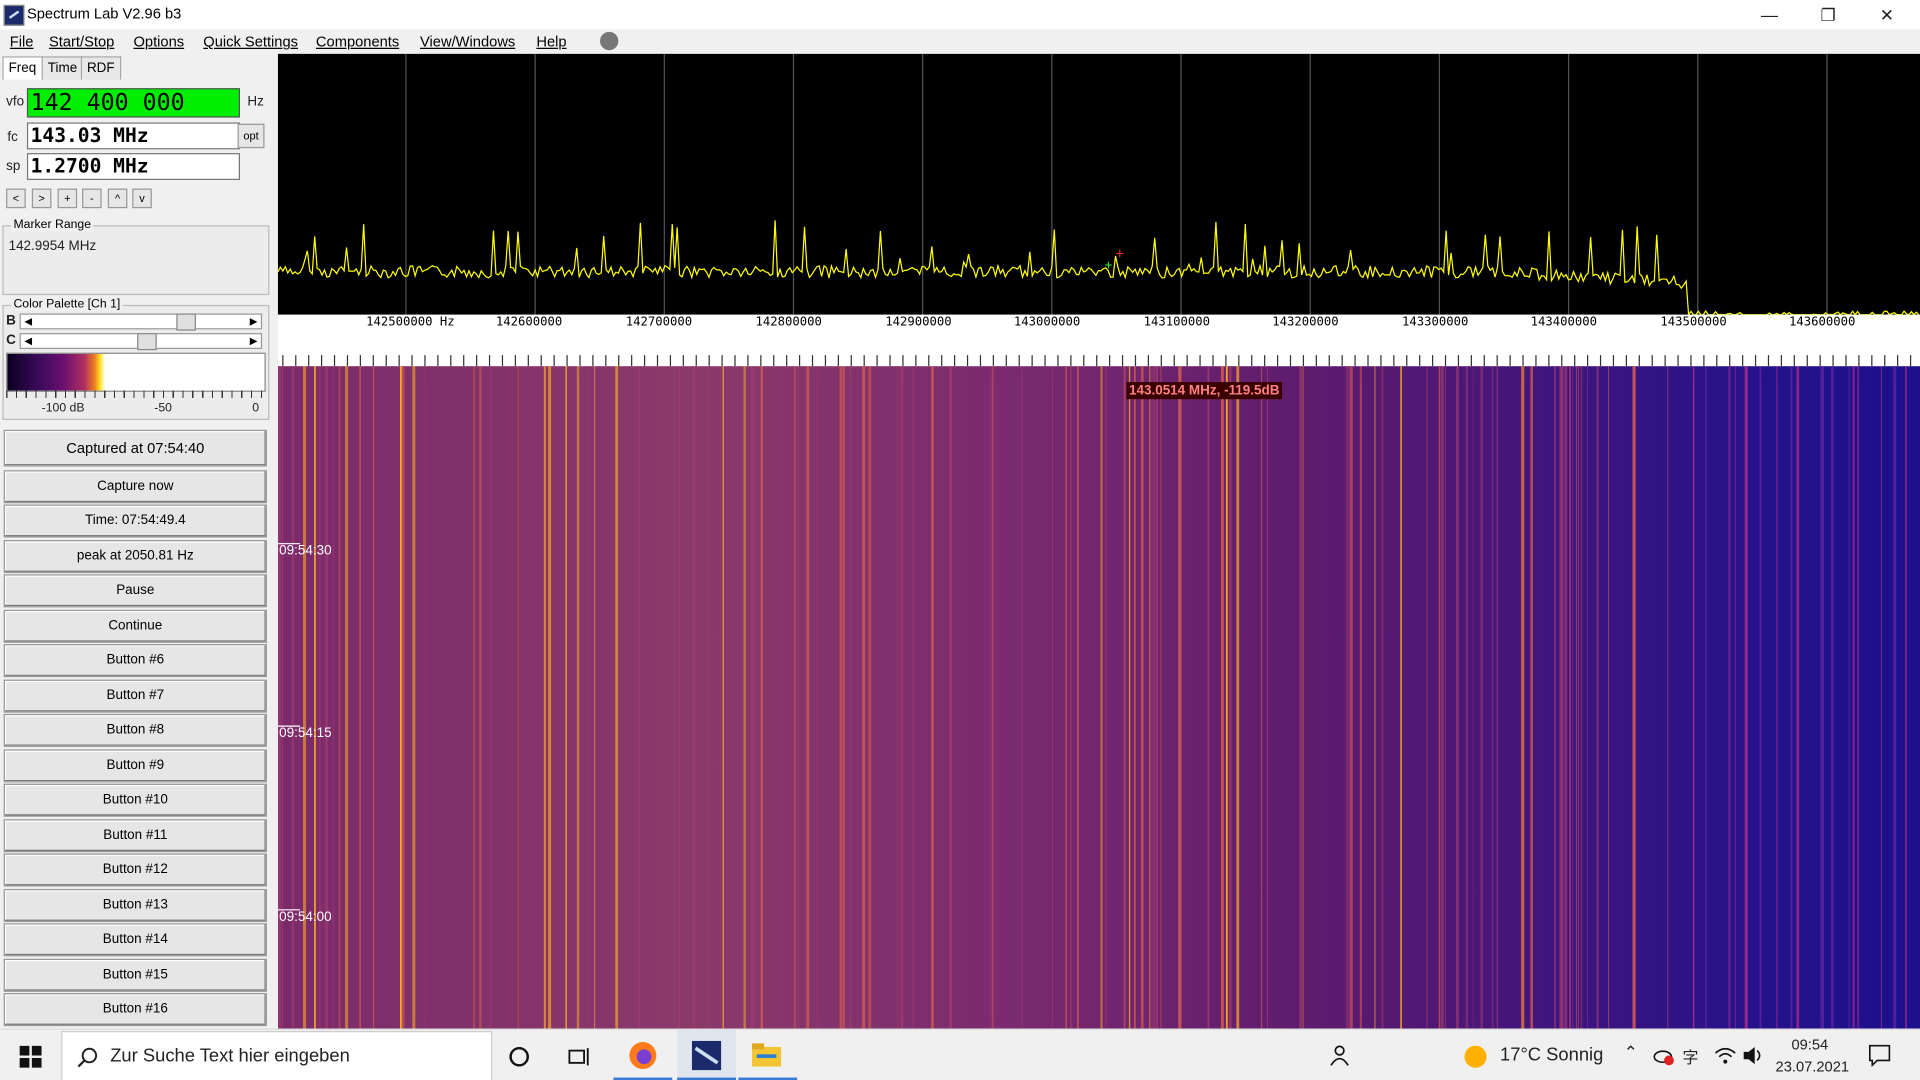 The width and height of the screenshot is (1920, 1080). What do you see at coordinates (135, 836) in the screenshot?
I see `side-button-12: Button #11` at bounding box center [135, 836].